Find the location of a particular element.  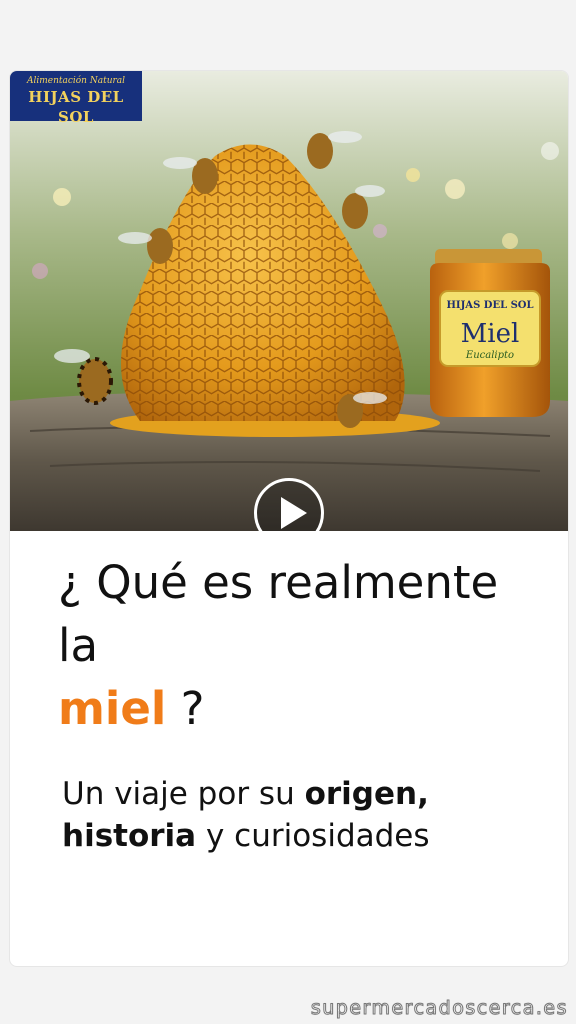

jar-sublabel-text: Eucalipto is located at coordinates (489, 355).